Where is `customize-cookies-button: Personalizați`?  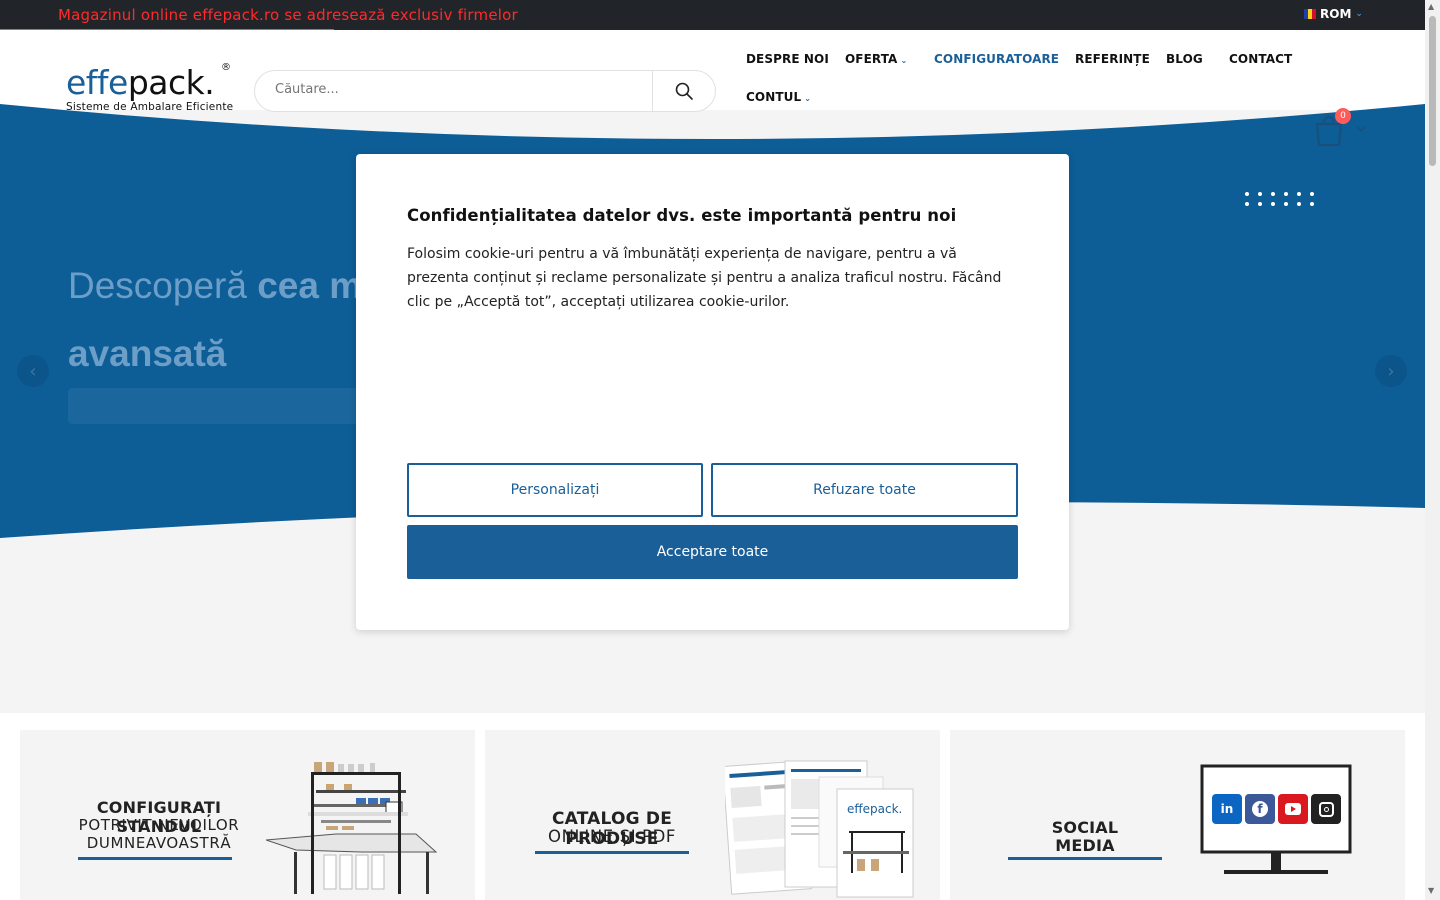 customize-cookies-button: Personalizați is located at coordinates (555, 490).